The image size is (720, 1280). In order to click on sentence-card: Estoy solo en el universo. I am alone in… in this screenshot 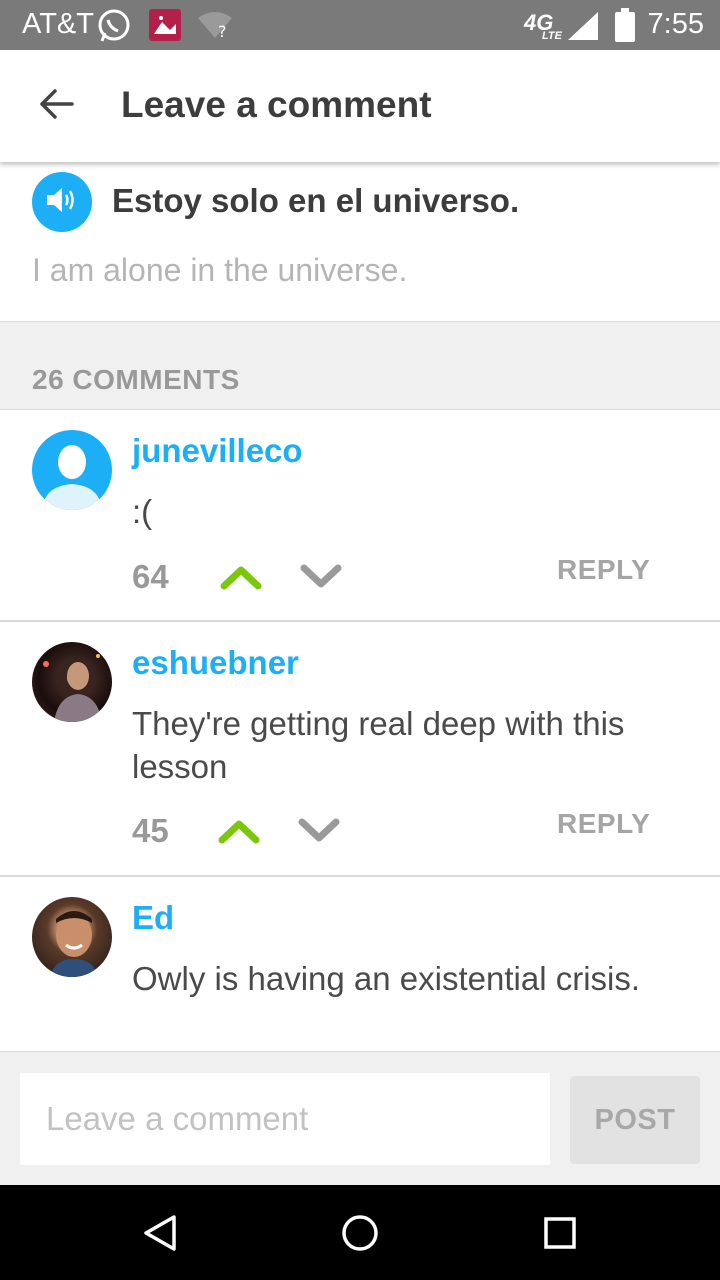, I will do `click(360, 242)`.